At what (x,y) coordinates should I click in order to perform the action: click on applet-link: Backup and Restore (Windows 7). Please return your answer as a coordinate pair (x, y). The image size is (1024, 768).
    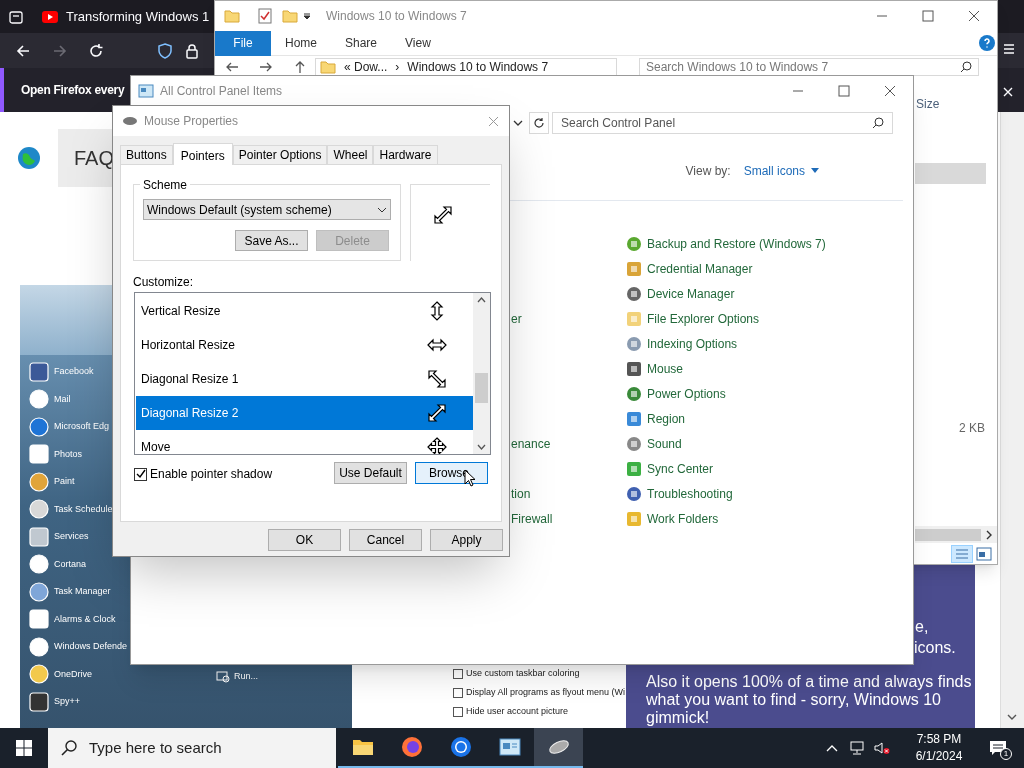
    Looking at the image, I should click on (736, 243).